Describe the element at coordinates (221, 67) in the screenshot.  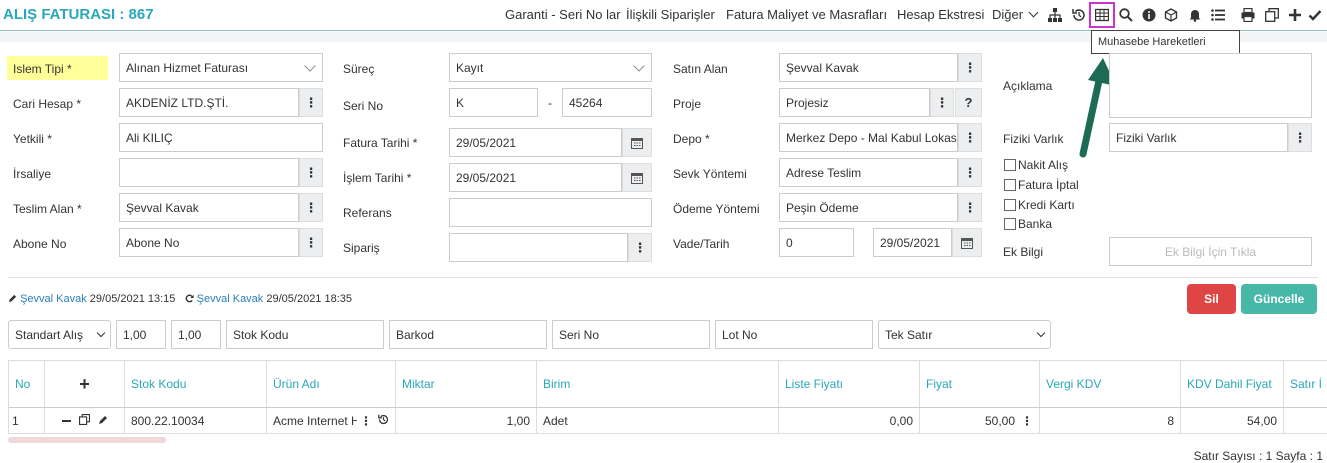
I see `islem-tipi-select: Alınan Hizmet Faturası` at that location.